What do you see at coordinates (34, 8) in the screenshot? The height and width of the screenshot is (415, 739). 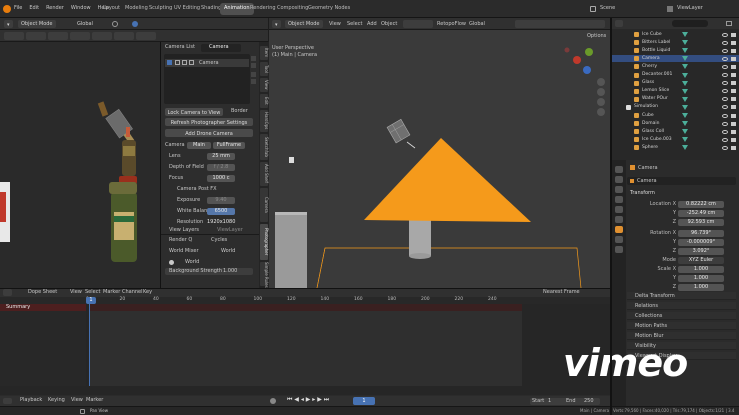 I see `menu-edit: Edit` at bounding box center [34, 8].